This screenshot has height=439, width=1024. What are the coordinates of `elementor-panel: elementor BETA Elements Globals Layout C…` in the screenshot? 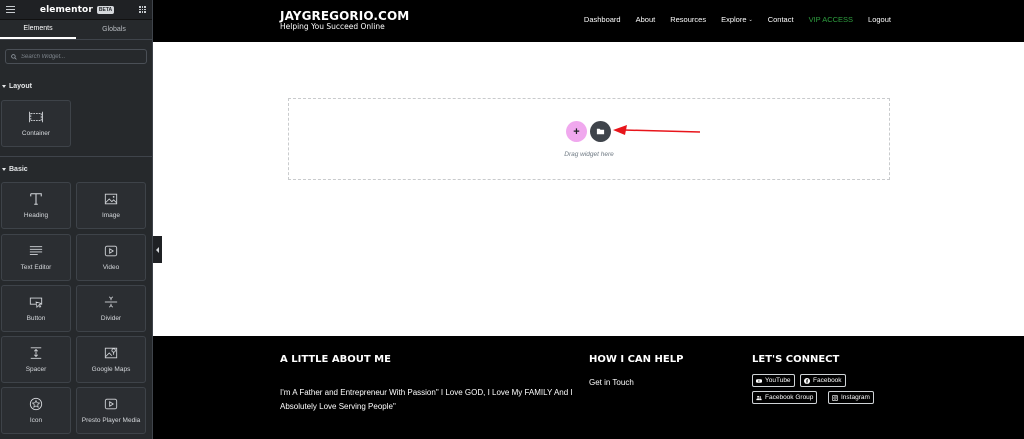 It's located at (76, 219).